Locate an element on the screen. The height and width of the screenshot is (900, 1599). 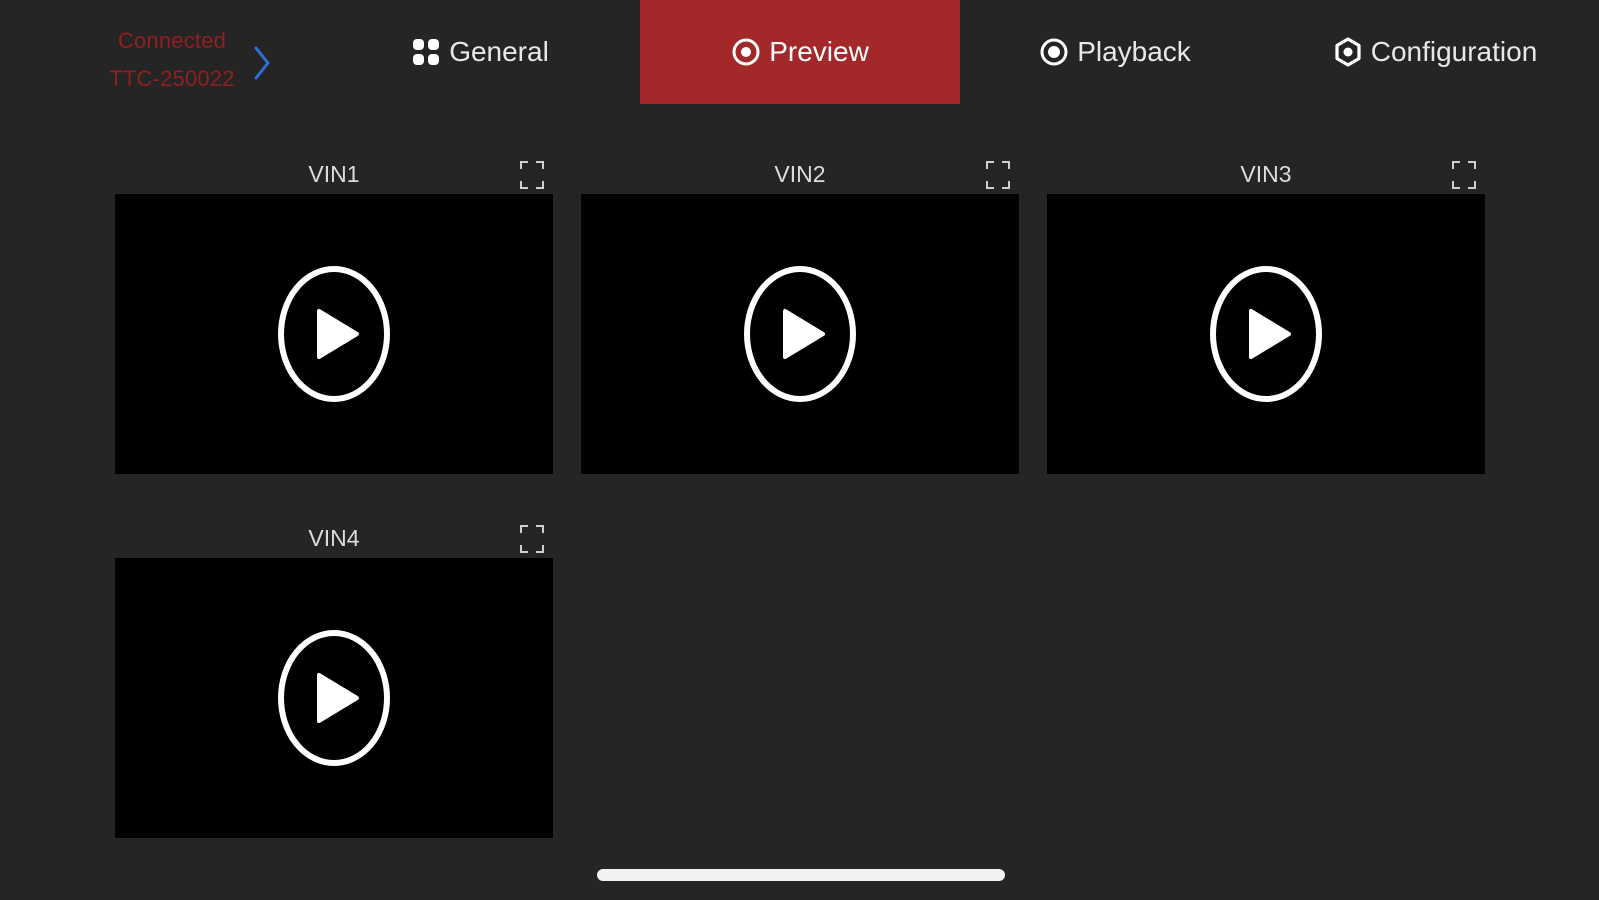
tab-label: Playback is located at coordinates (1134, 51).